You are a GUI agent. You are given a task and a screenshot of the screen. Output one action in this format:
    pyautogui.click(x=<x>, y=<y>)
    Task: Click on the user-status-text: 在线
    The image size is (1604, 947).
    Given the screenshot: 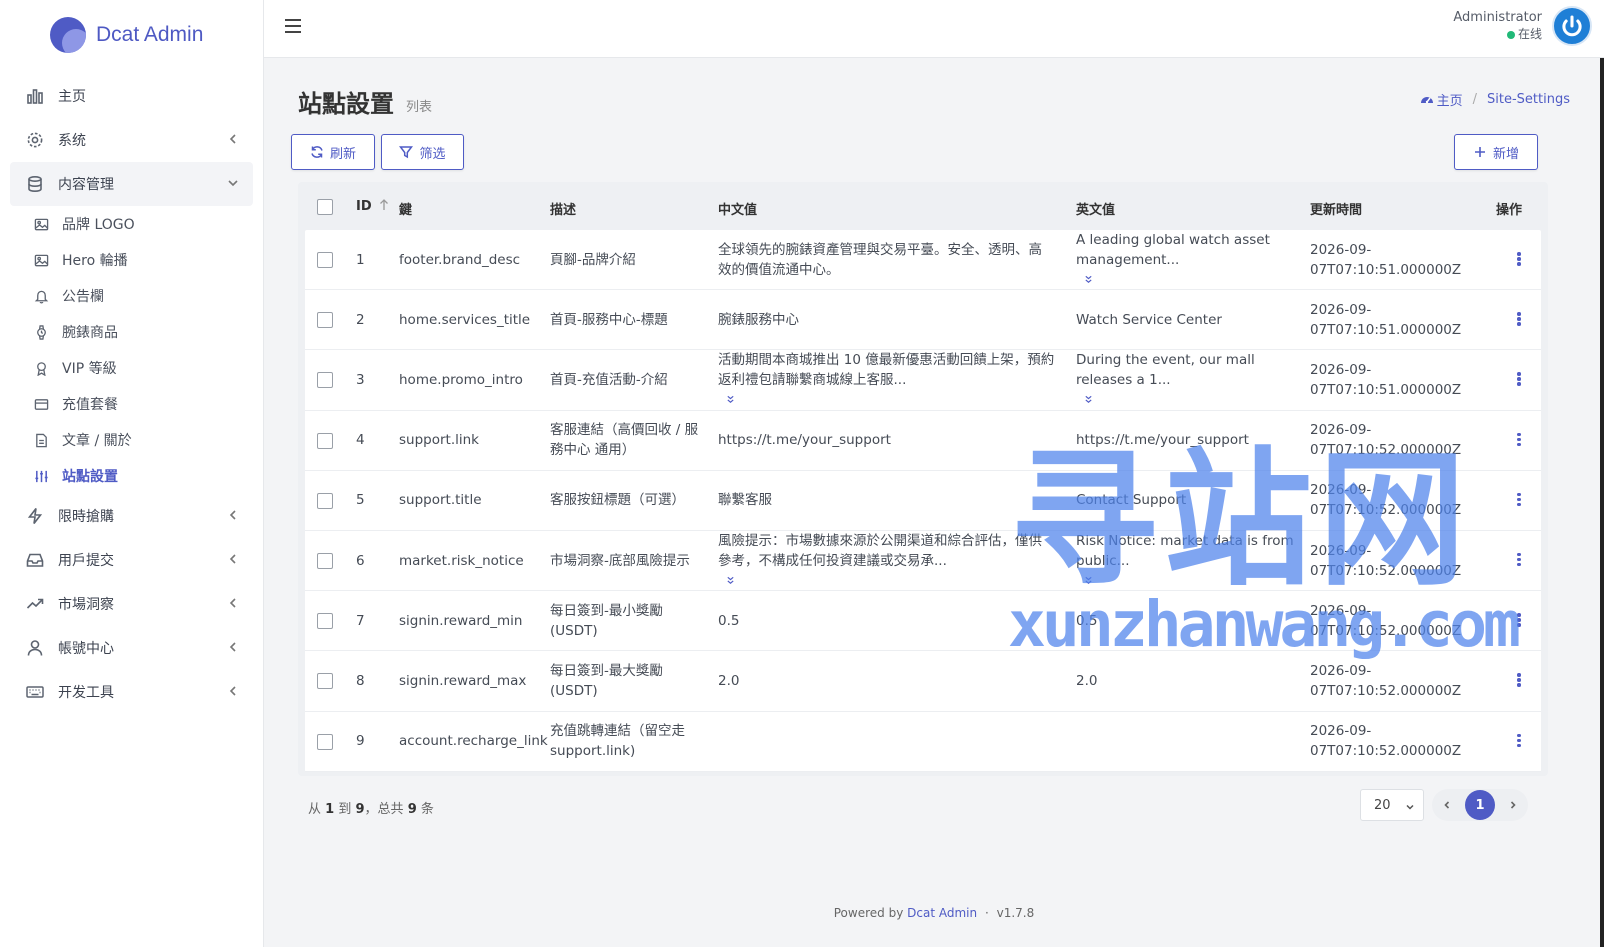 What is the action you would take?
    pyautogui.click(x=1529, y=34)
    